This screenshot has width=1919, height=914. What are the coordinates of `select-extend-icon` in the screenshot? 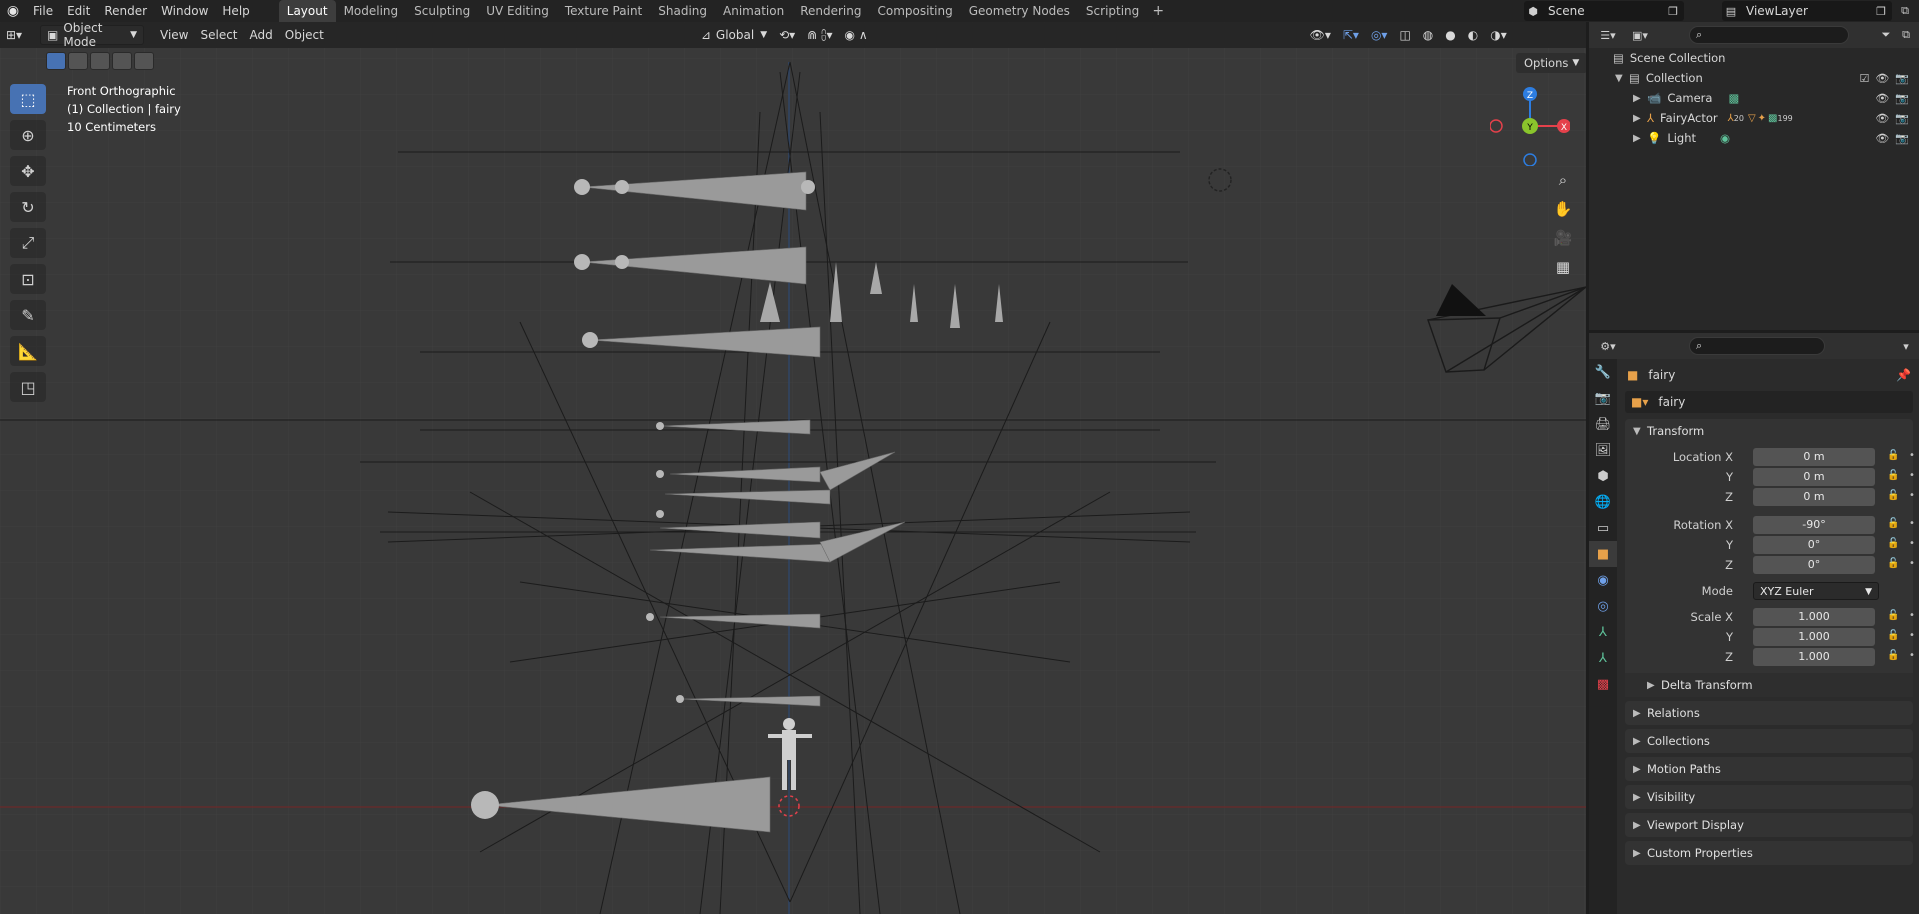 It's located at (78, 61).